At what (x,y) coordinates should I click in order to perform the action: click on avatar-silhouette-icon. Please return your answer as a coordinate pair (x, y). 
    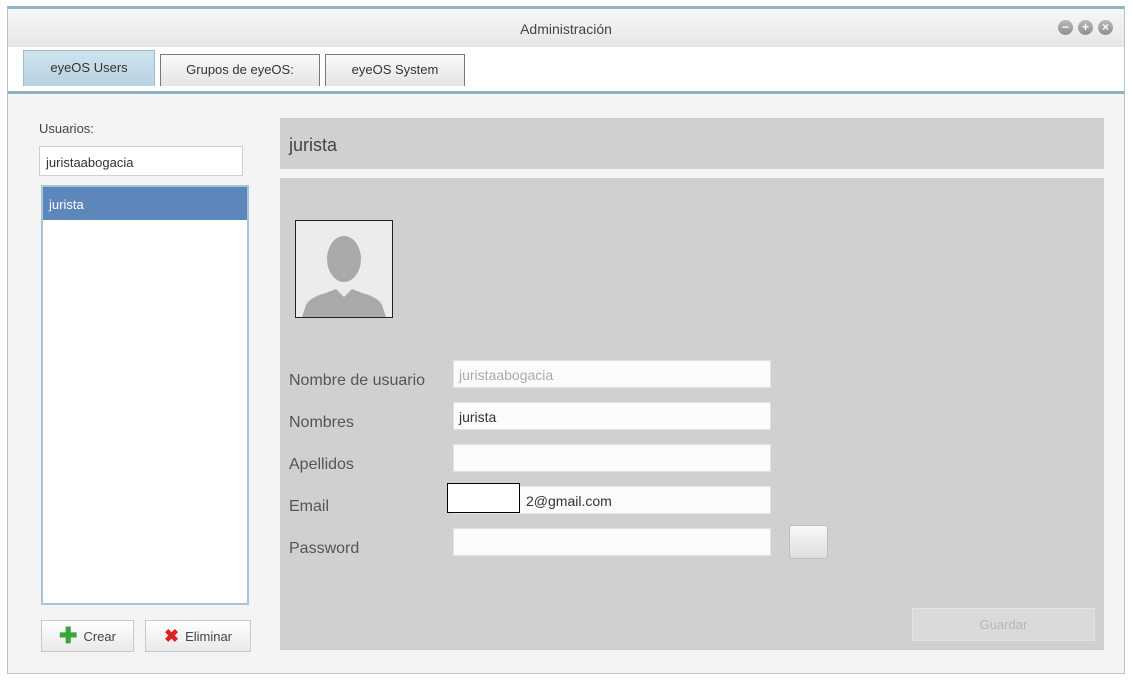
    Looking at the image, I should click on (344, 269).